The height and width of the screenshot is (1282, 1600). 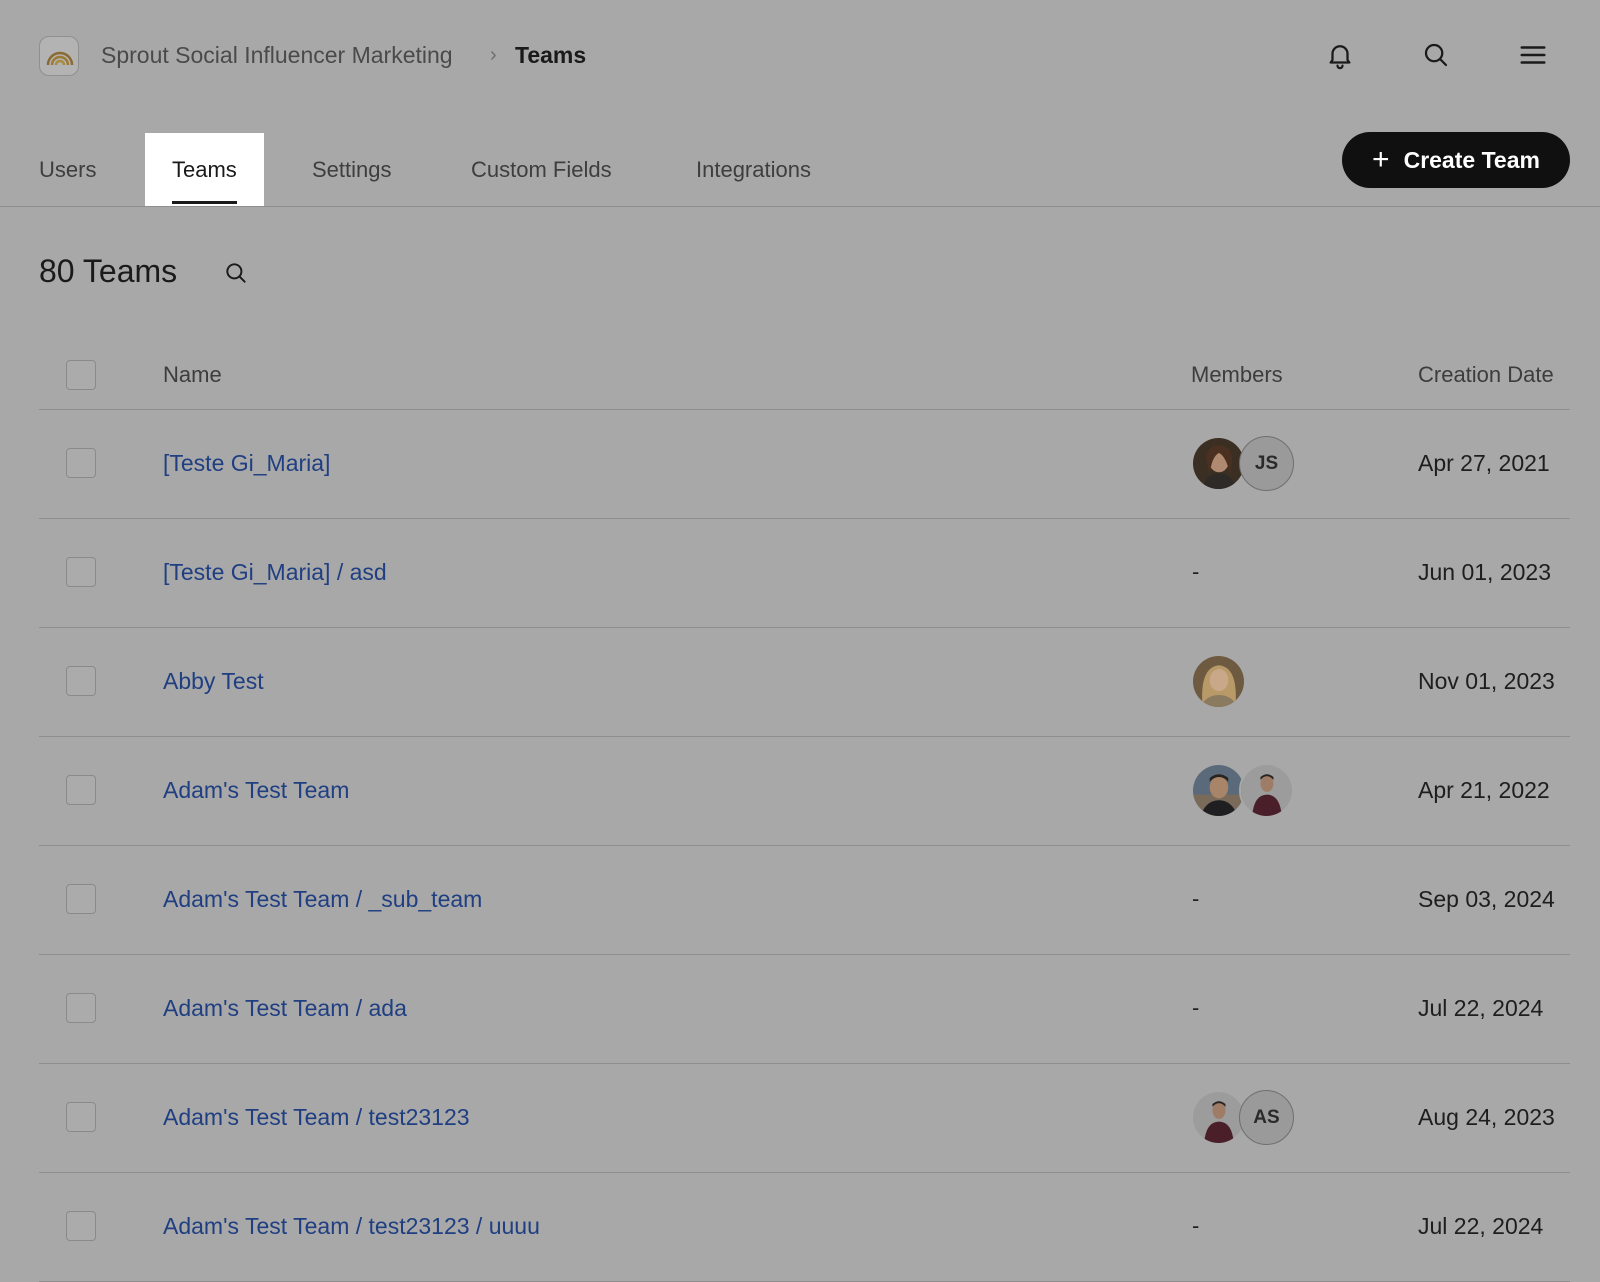 What do you see at coordinates (213, 681) in the screenshot?
I see `team-name-link: Abby Test` at bounding box center [213, 681].